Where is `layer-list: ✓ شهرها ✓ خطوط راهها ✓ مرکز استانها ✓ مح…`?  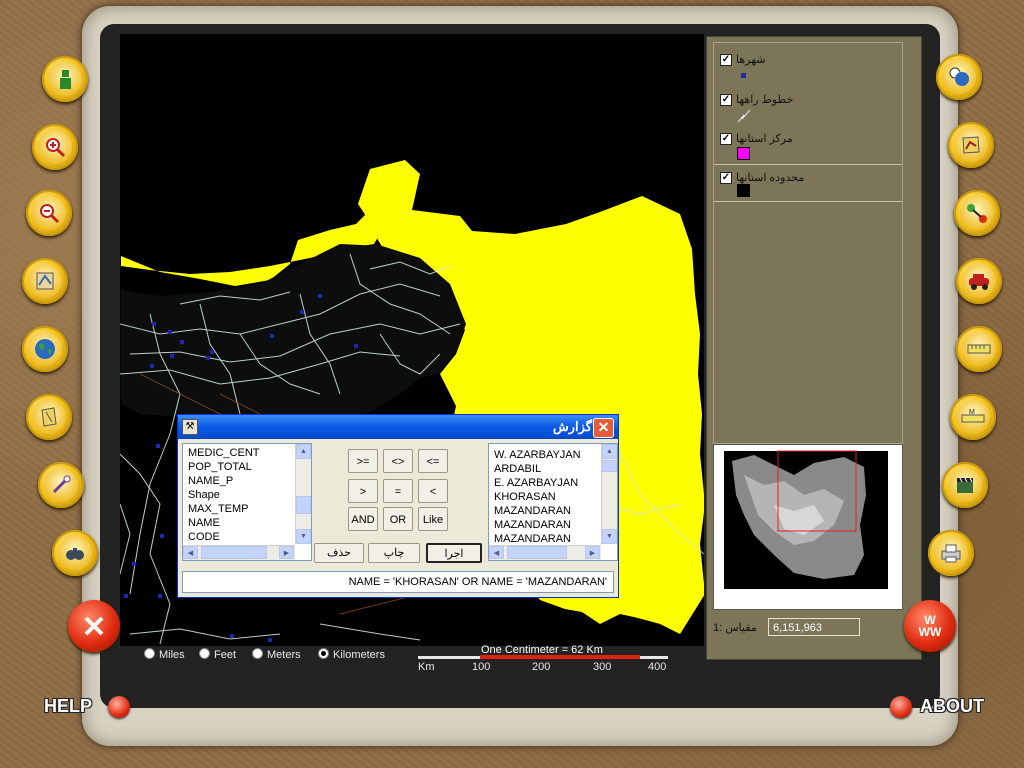
layer-list: ✓ شهرها ✓ خطوط راهها ✓ مرکز استانها ✓ مح… is located at coordinates (808, 243).